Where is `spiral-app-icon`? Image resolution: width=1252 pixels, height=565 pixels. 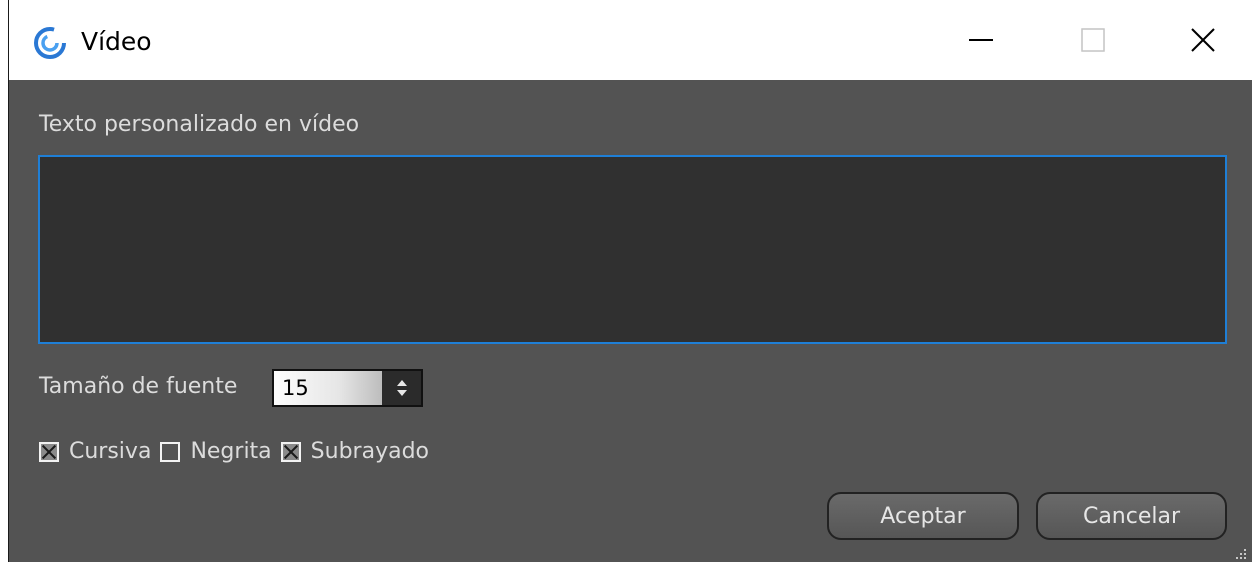 spiral-app-icon is located at coordinates (50, 43).